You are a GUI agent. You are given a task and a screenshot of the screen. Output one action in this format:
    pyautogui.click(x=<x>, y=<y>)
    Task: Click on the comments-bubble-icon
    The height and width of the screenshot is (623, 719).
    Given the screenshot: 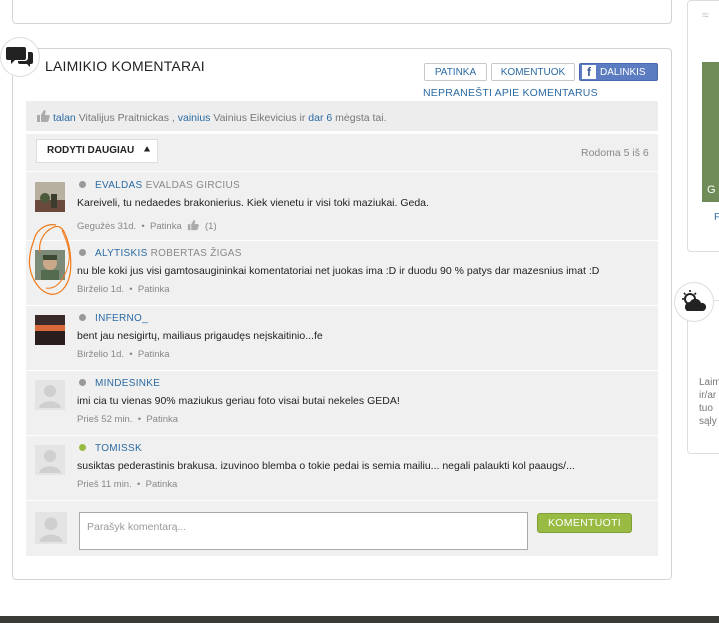 What is the action you would take?
    pyautogui.click(x=20, y=57)
    